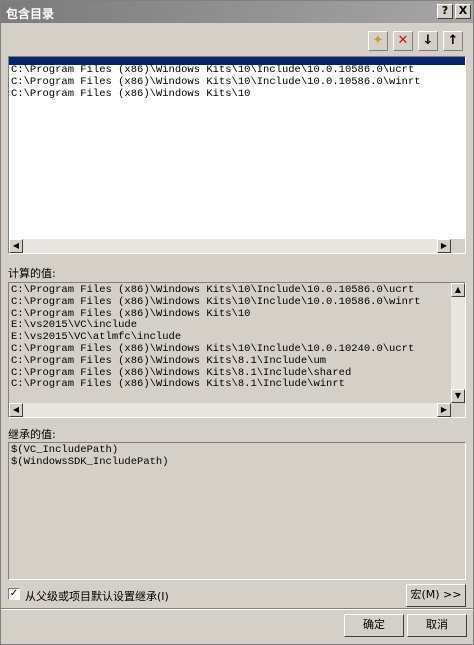  What do you see at coordinates (436, 595) in the screenshot?
I see `macros-button: 宏(M) >>` at bounding box center [436, 595].